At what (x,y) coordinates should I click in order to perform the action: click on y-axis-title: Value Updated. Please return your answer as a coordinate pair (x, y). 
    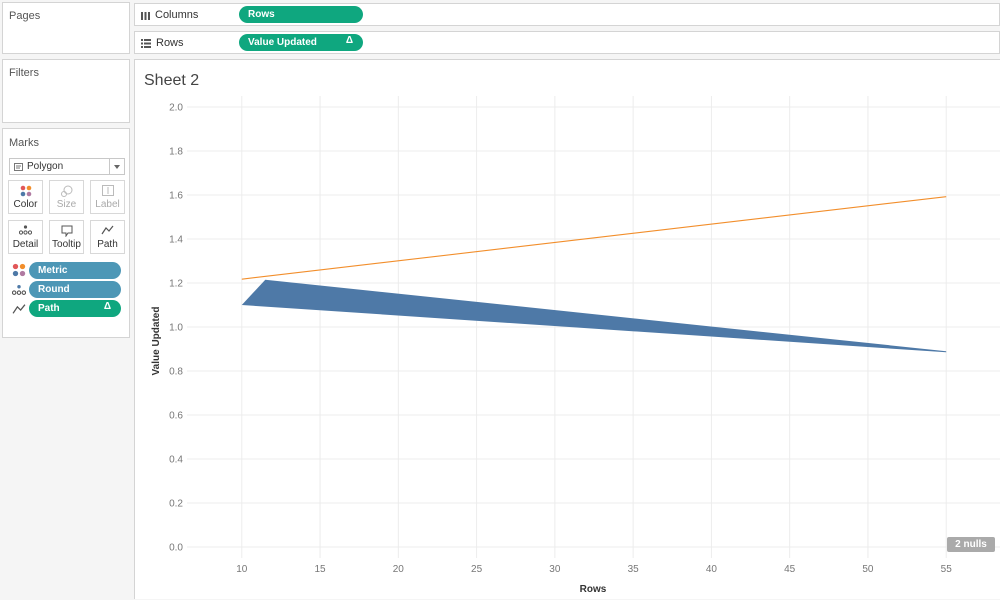
    Looking at the image, I should click on (156, 341).